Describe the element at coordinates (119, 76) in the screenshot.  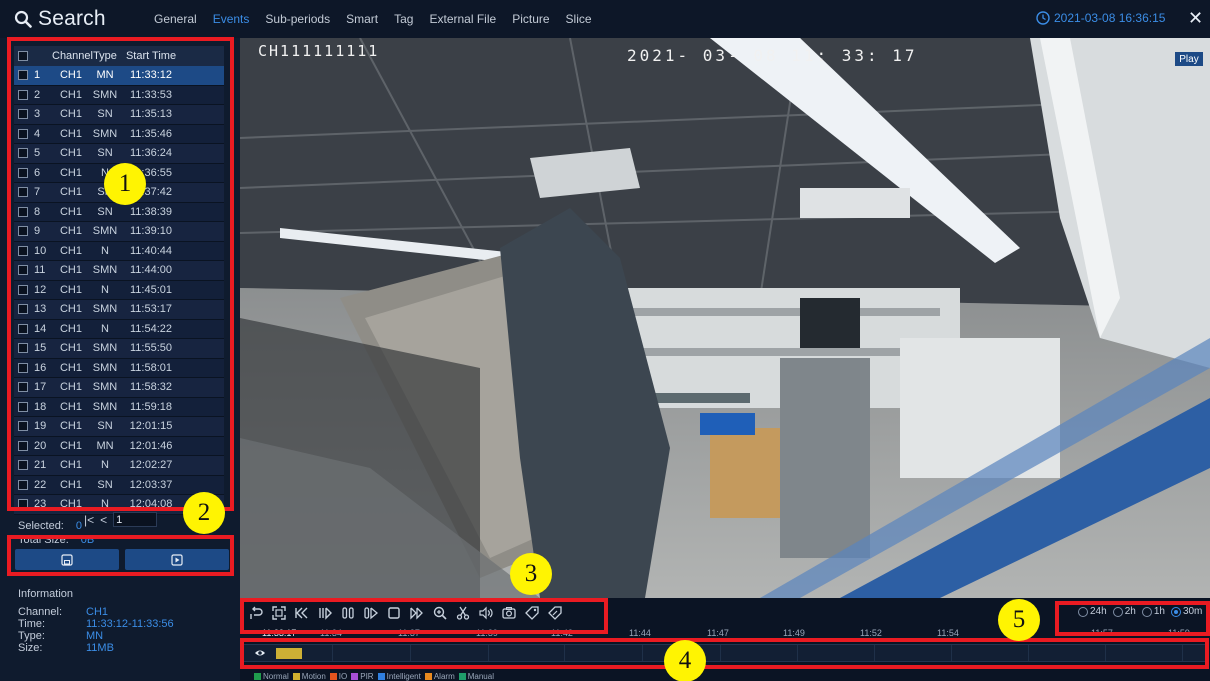
I see `table-row: 1 CH1 MN 11:33:12` at that location.